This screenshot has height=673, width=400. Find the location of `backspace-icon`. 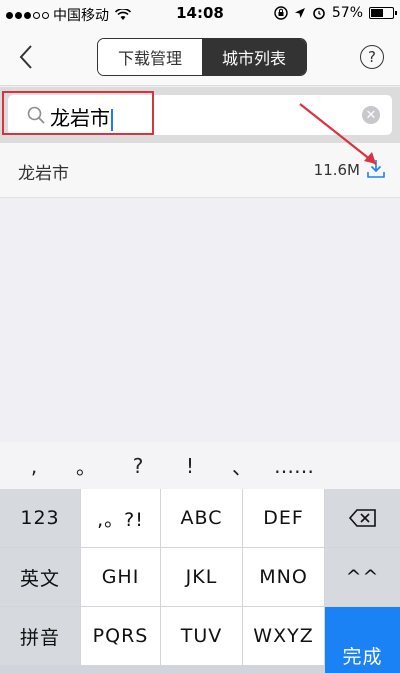

backspace-icon is located at coordinates (362, 518).